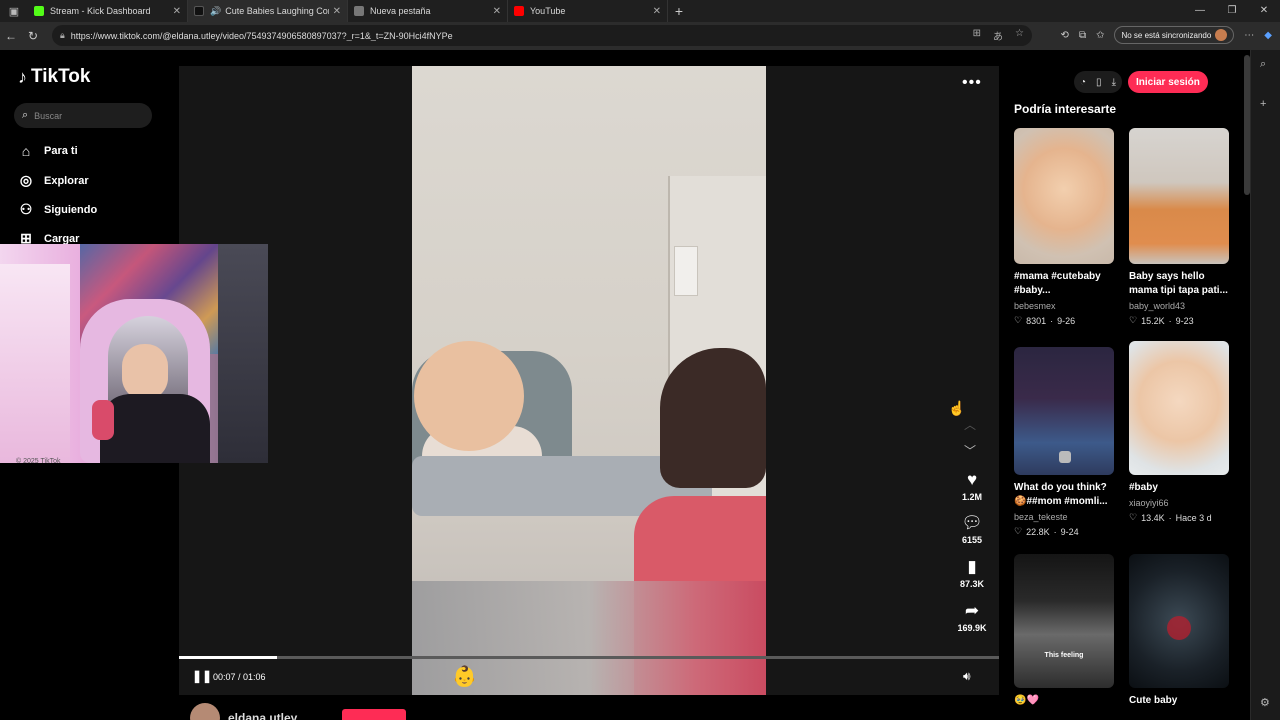 The image size is (1280, 720). What do you see at coordinates (14, 11) in the screenshot?
I see `tab-actions-icon: ▣` at bounding box center [14, 11].